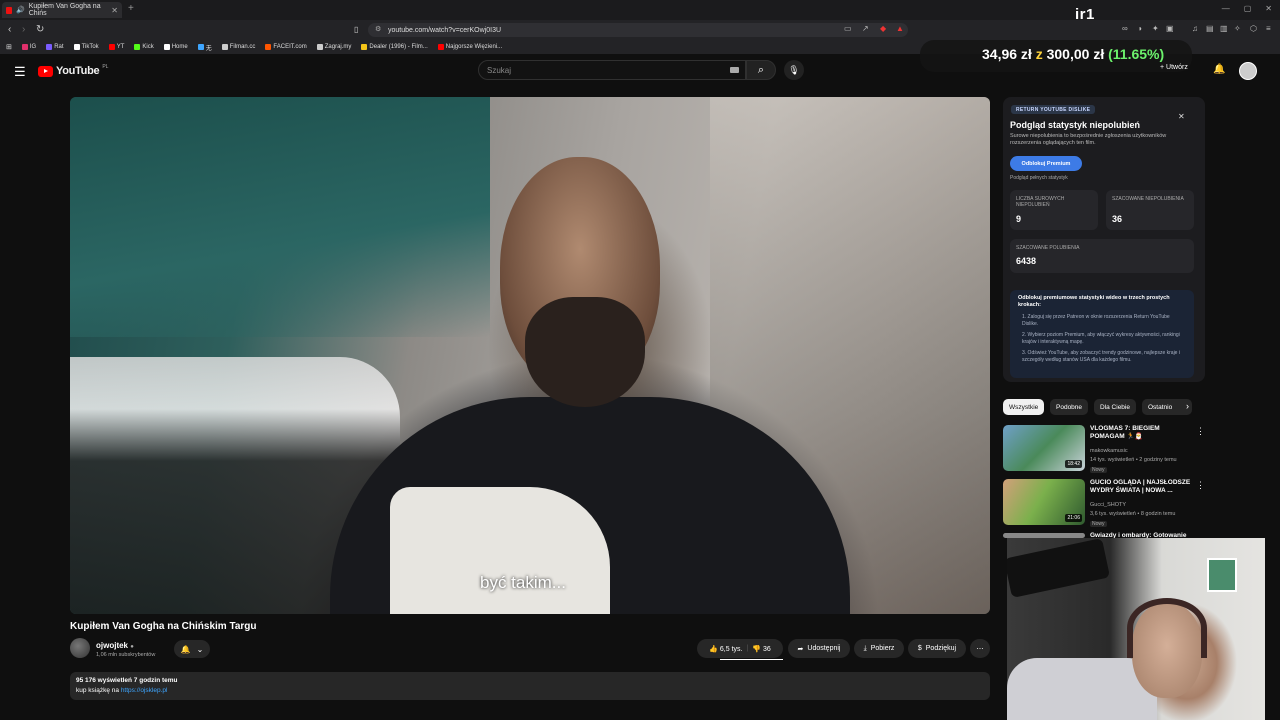 Image resolution: width=1280 pixels, height=720 pixels. Describe the element at coordinates (1075, 54) in the screenshot. I see `donation-goal: 300,00 zł` at that location.